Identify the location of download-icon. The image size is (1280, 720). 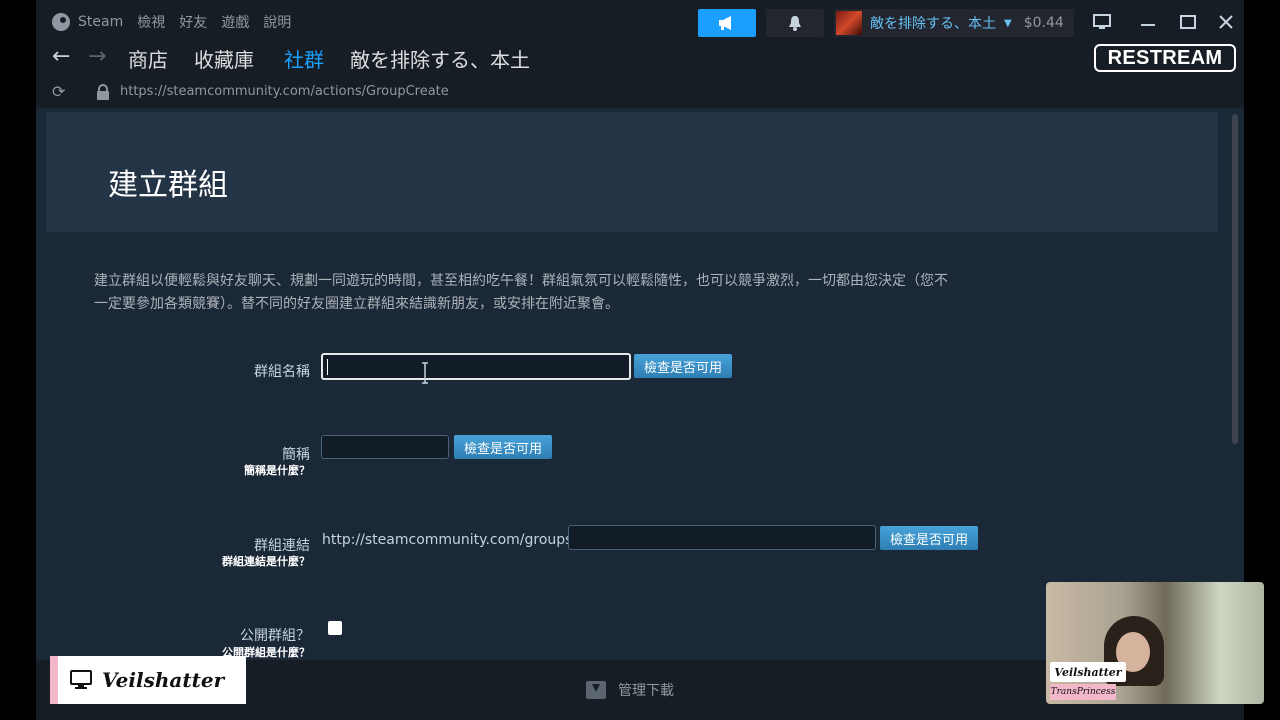
(596, 690).